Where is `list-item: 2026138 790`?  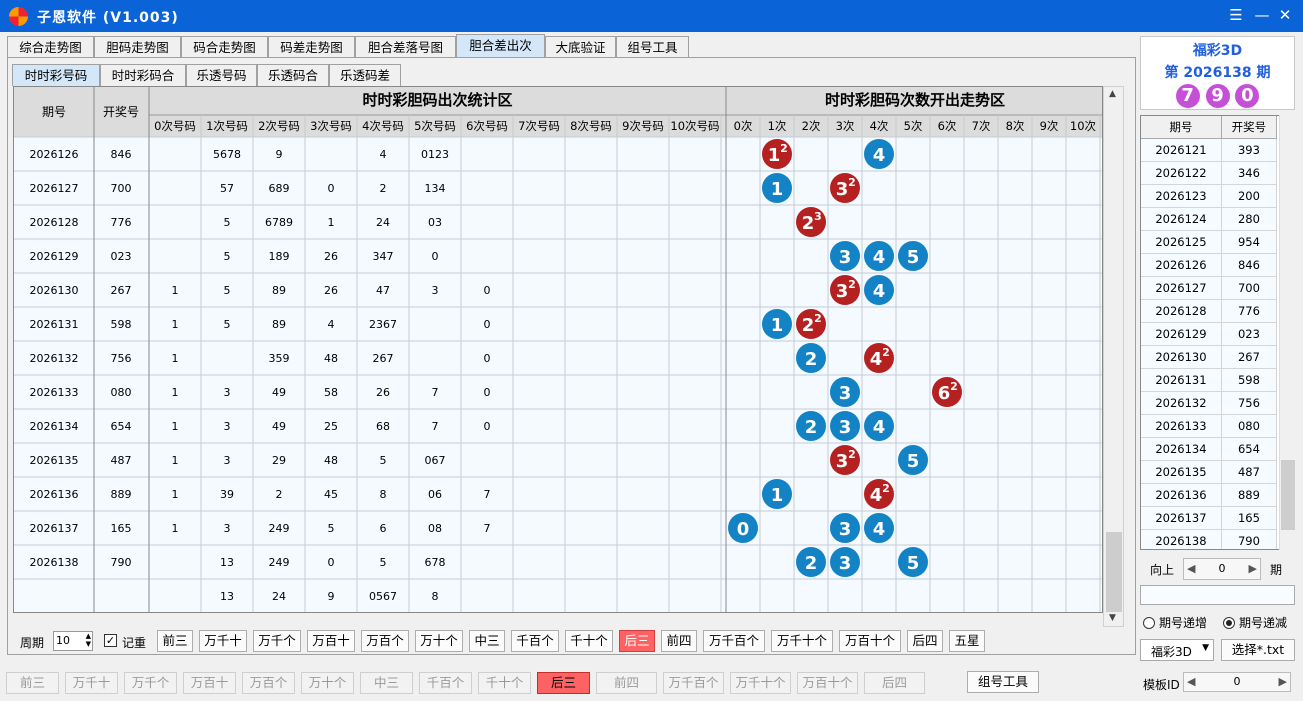 list-item: 2026138 790 is located at coordinates (1209, 539).